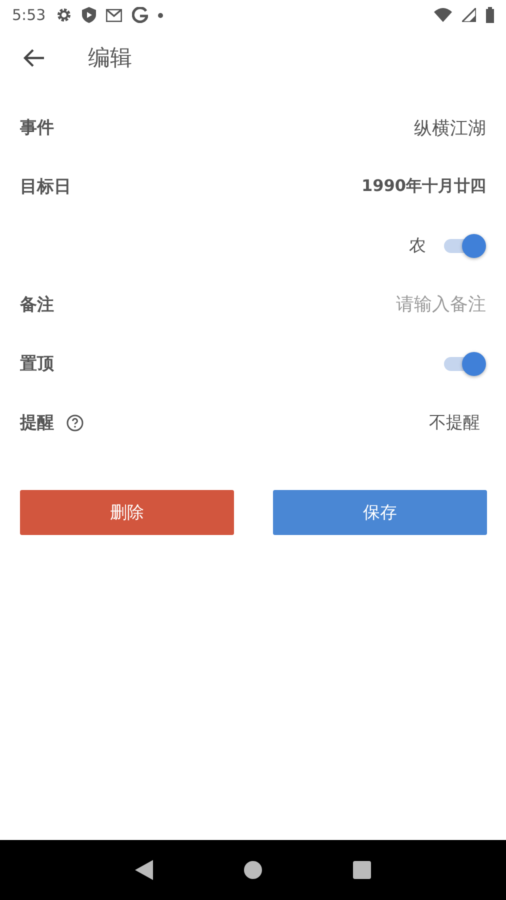  What do you see at coordinates (110, 59) in the screenshot?
I see `page-title: 编辑` at bounding box center [110, 59].